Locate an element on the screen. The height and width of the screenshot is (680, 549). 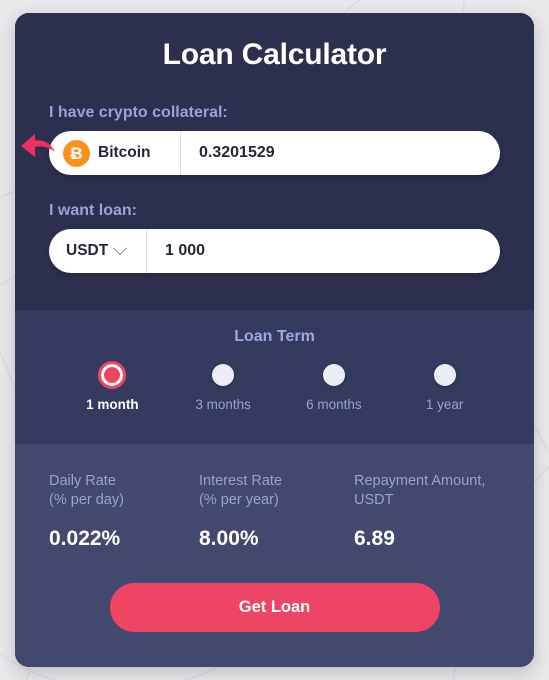
cta-container: Get Loan is located at coordinates (274, 608).